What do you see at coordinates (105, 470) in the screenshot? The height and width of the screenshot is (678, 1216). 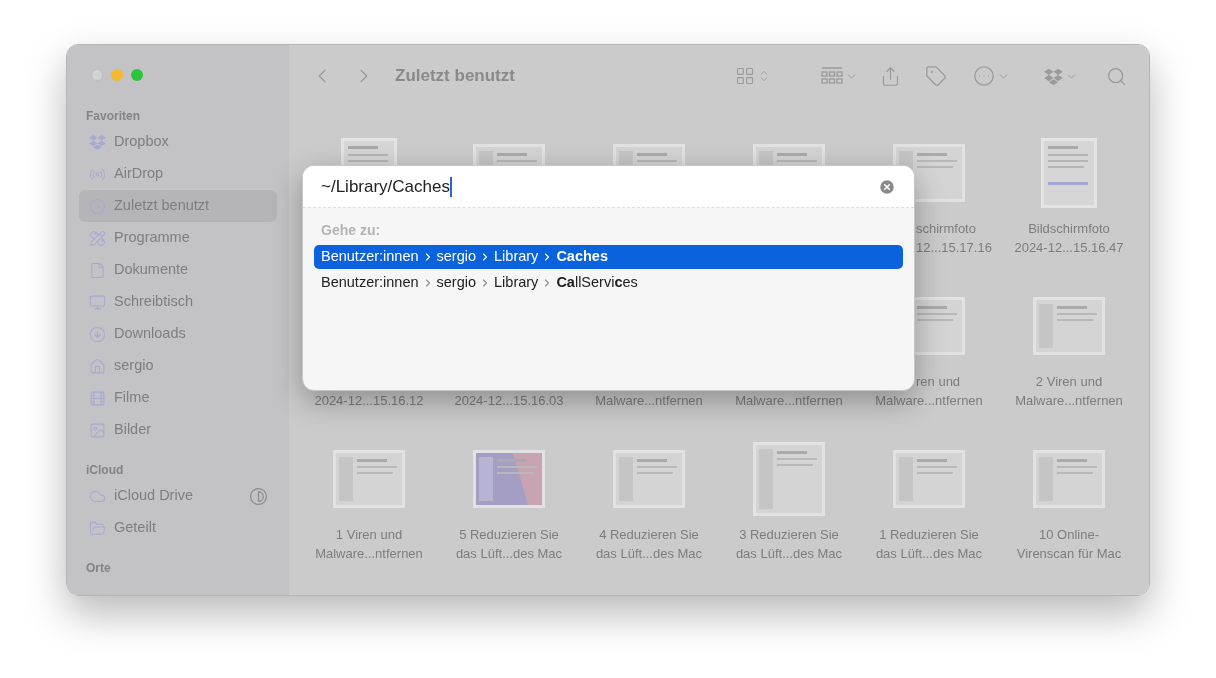 I see `section-header: iCloud` at bounding box center [105, 470].